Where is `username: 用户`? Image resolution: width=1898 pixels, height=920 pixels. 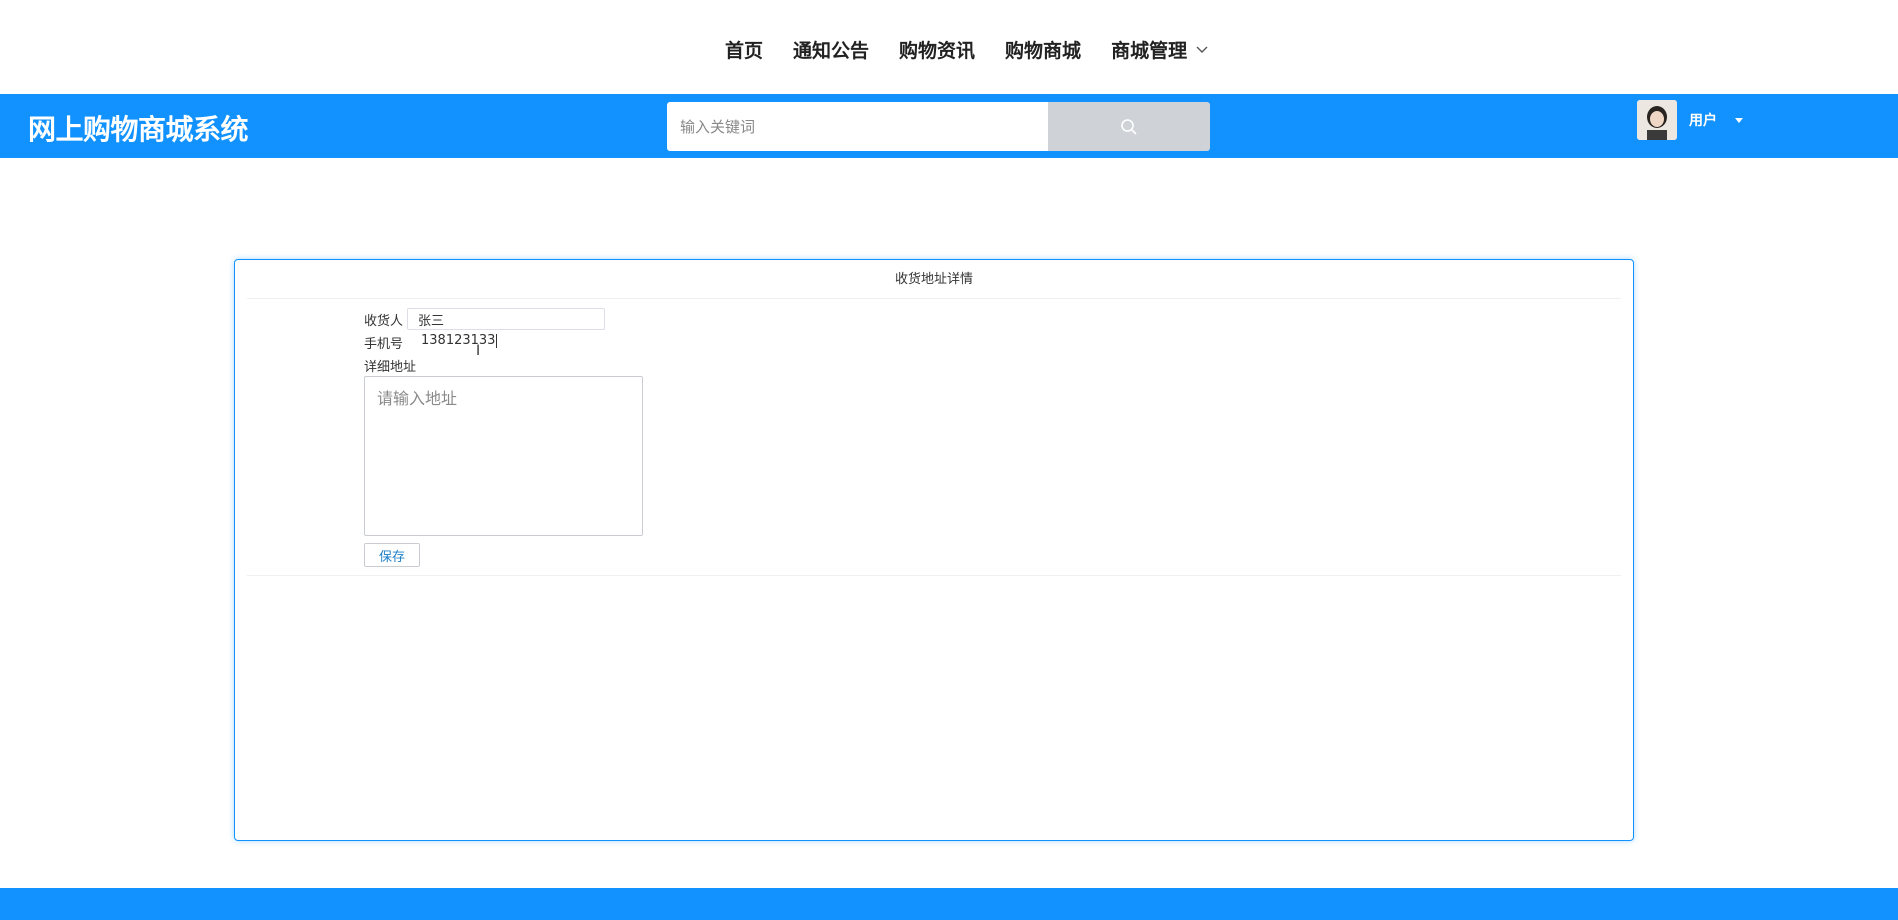
username: 用户 is located at coordinates (1703, 121).